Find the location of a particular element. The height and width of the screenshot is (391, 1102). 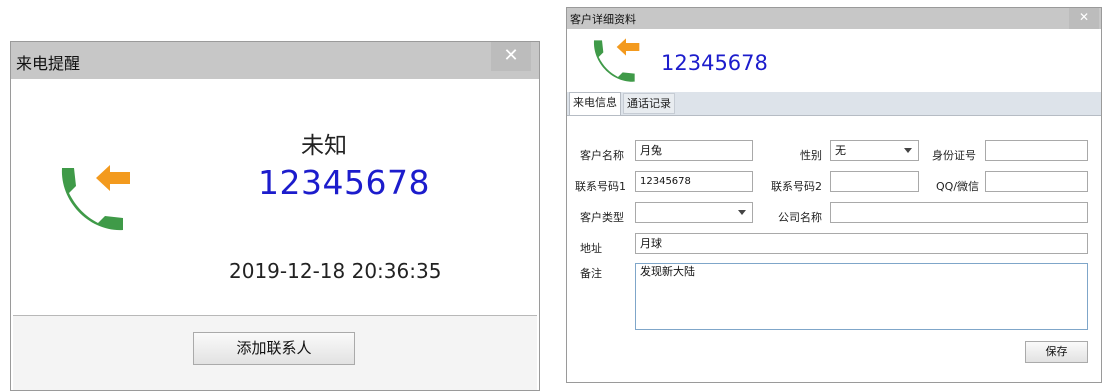

caller-phone-number: 12345678 is located at coordinates (344, 182).